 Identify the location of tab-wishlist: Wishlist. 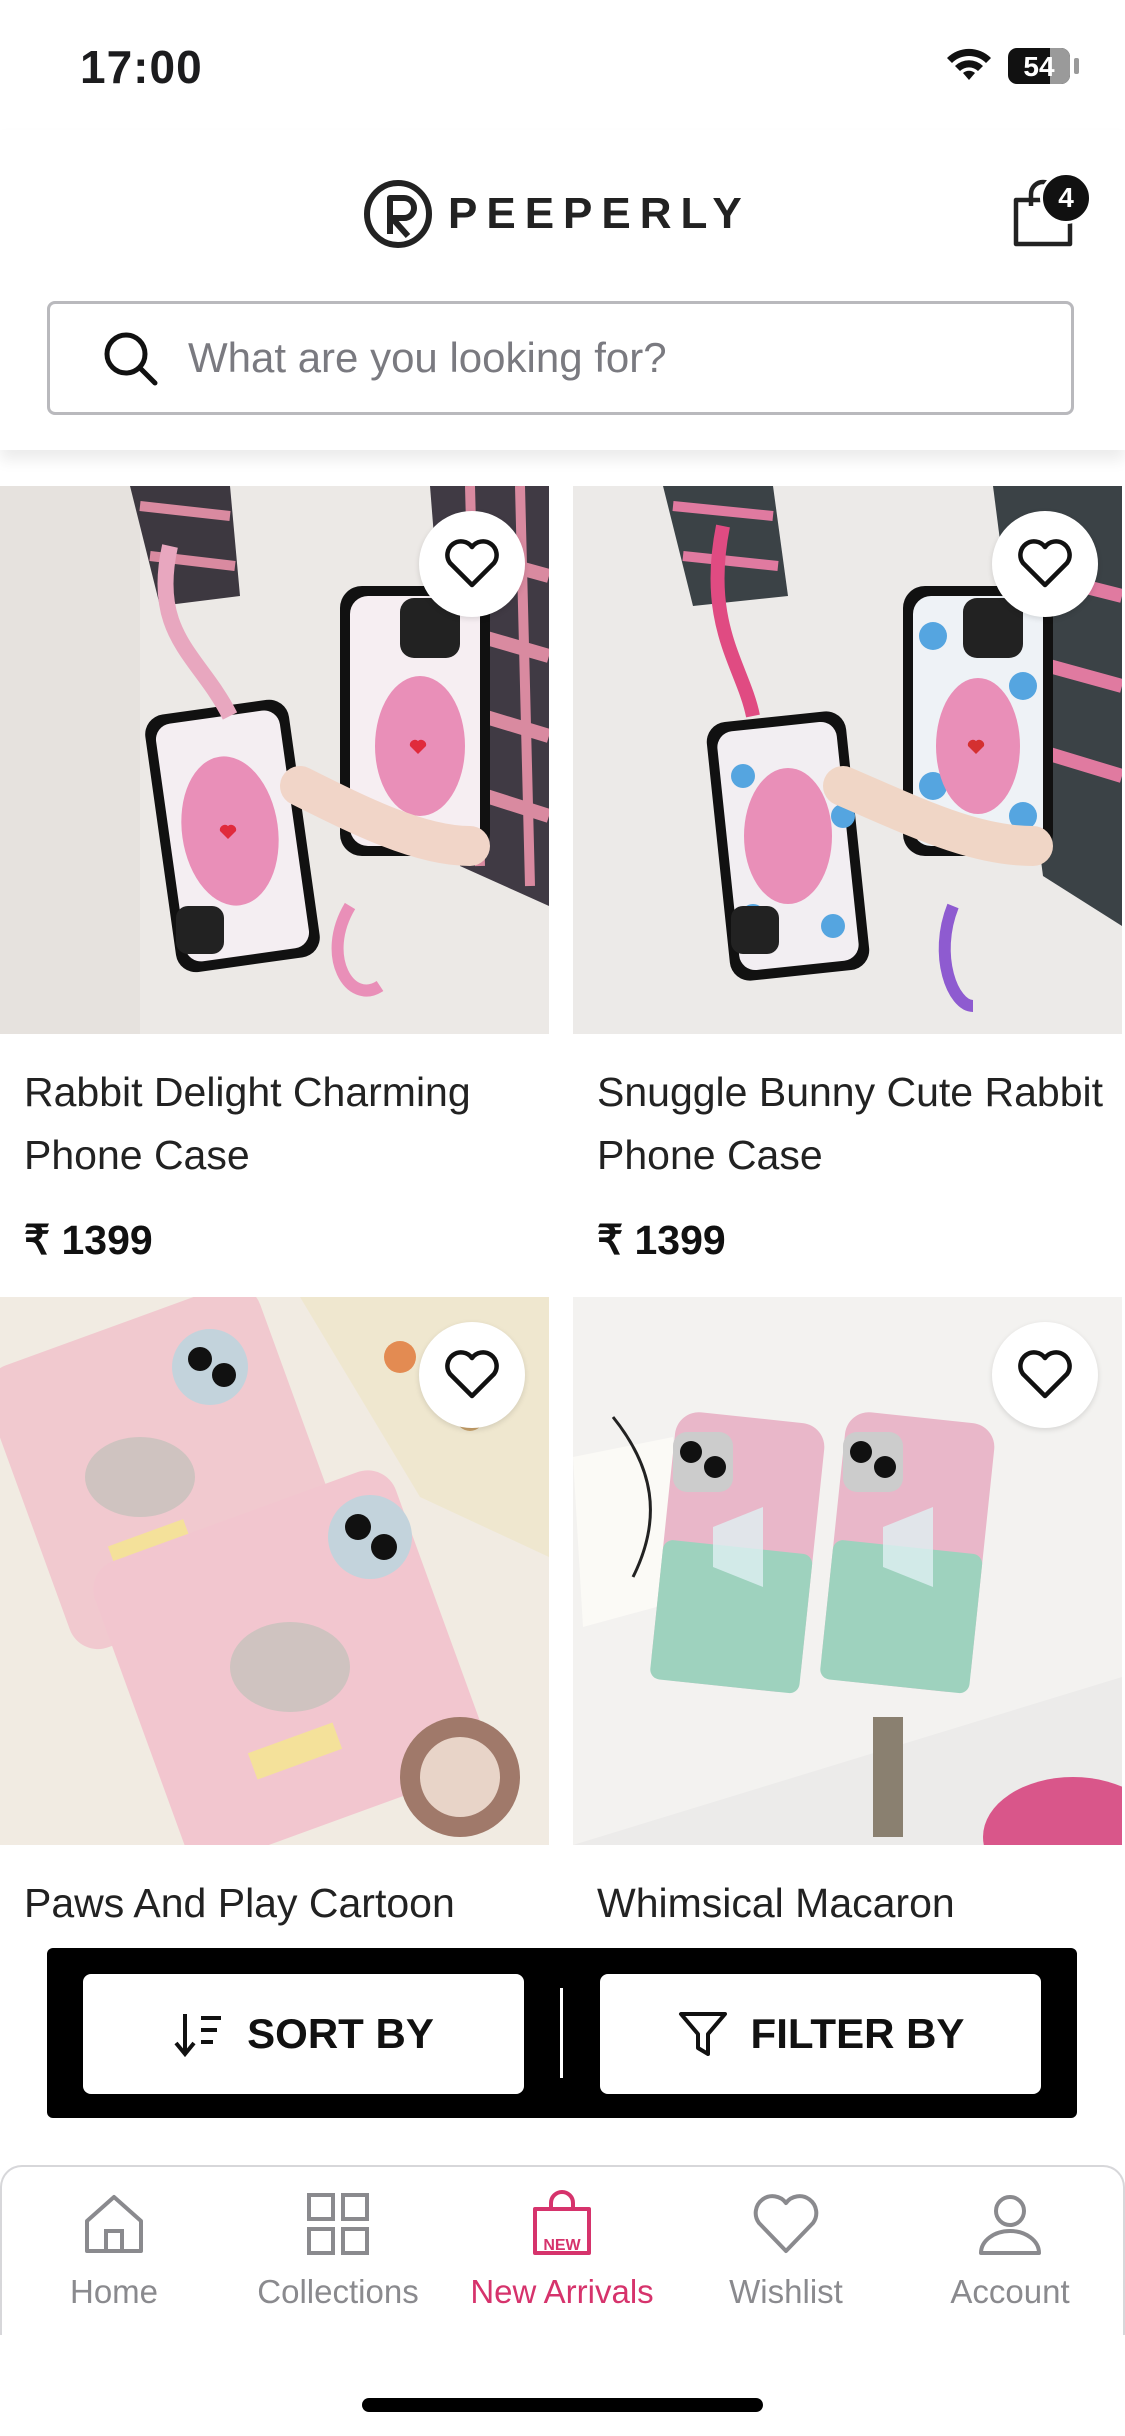
(786, 2250).